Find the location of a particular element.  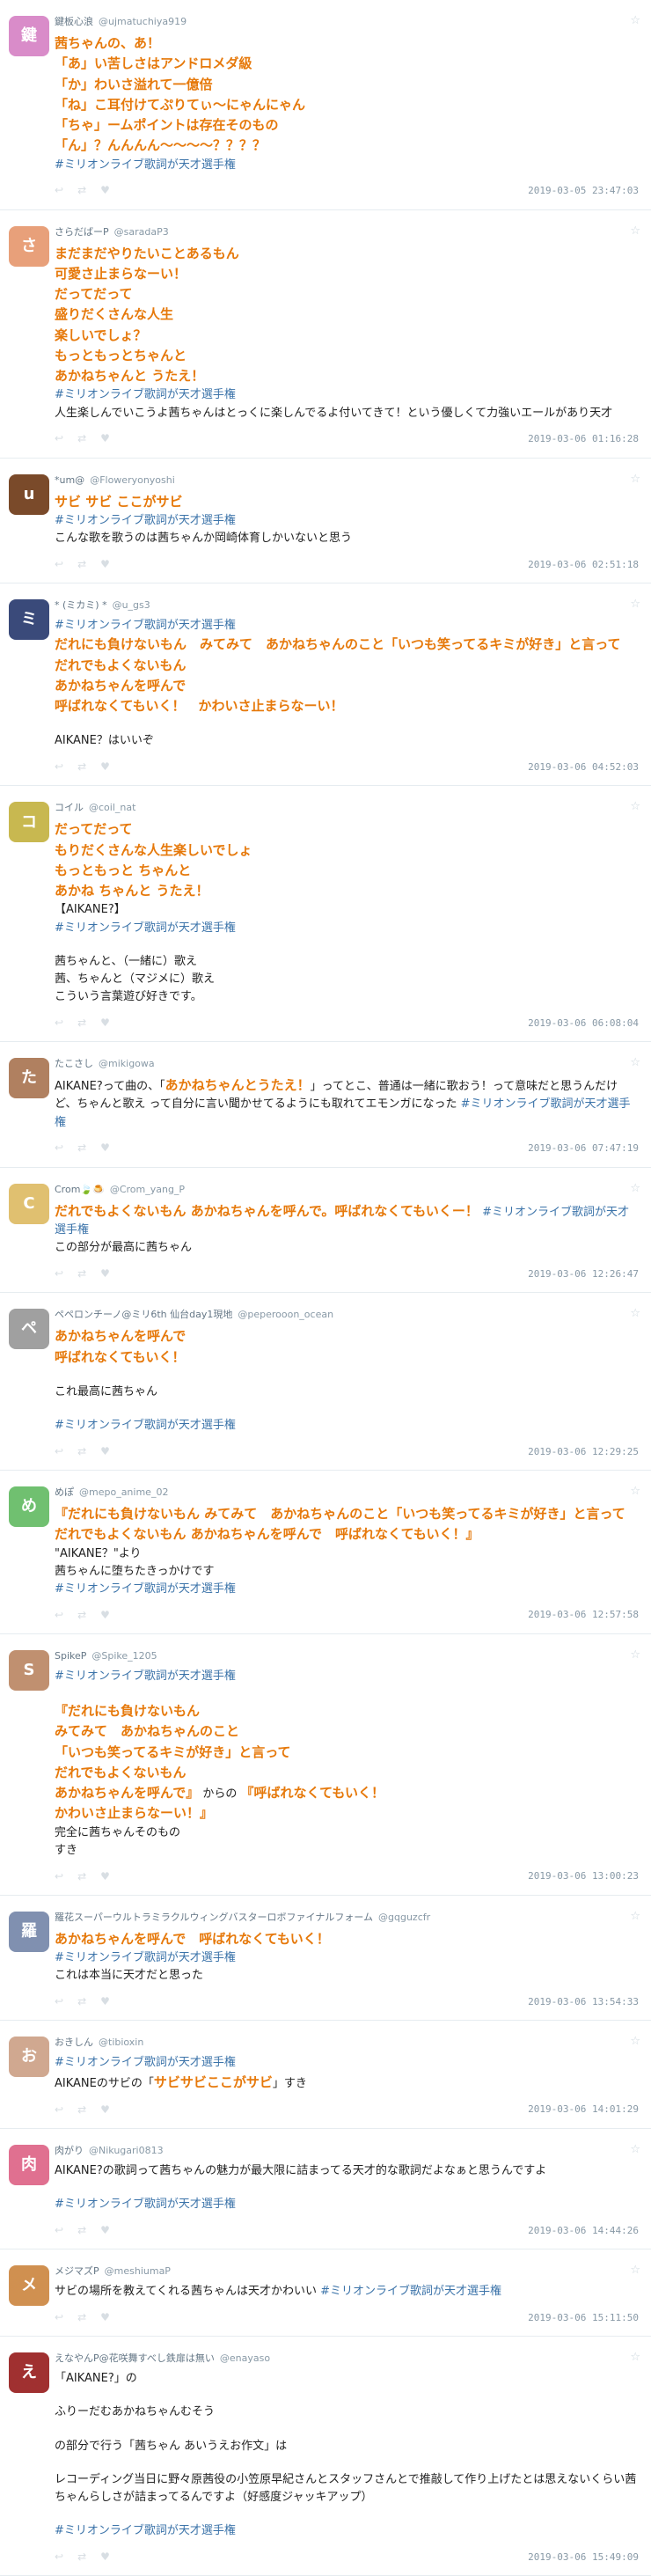

avatar: め is located at coordinates (29, 1507).